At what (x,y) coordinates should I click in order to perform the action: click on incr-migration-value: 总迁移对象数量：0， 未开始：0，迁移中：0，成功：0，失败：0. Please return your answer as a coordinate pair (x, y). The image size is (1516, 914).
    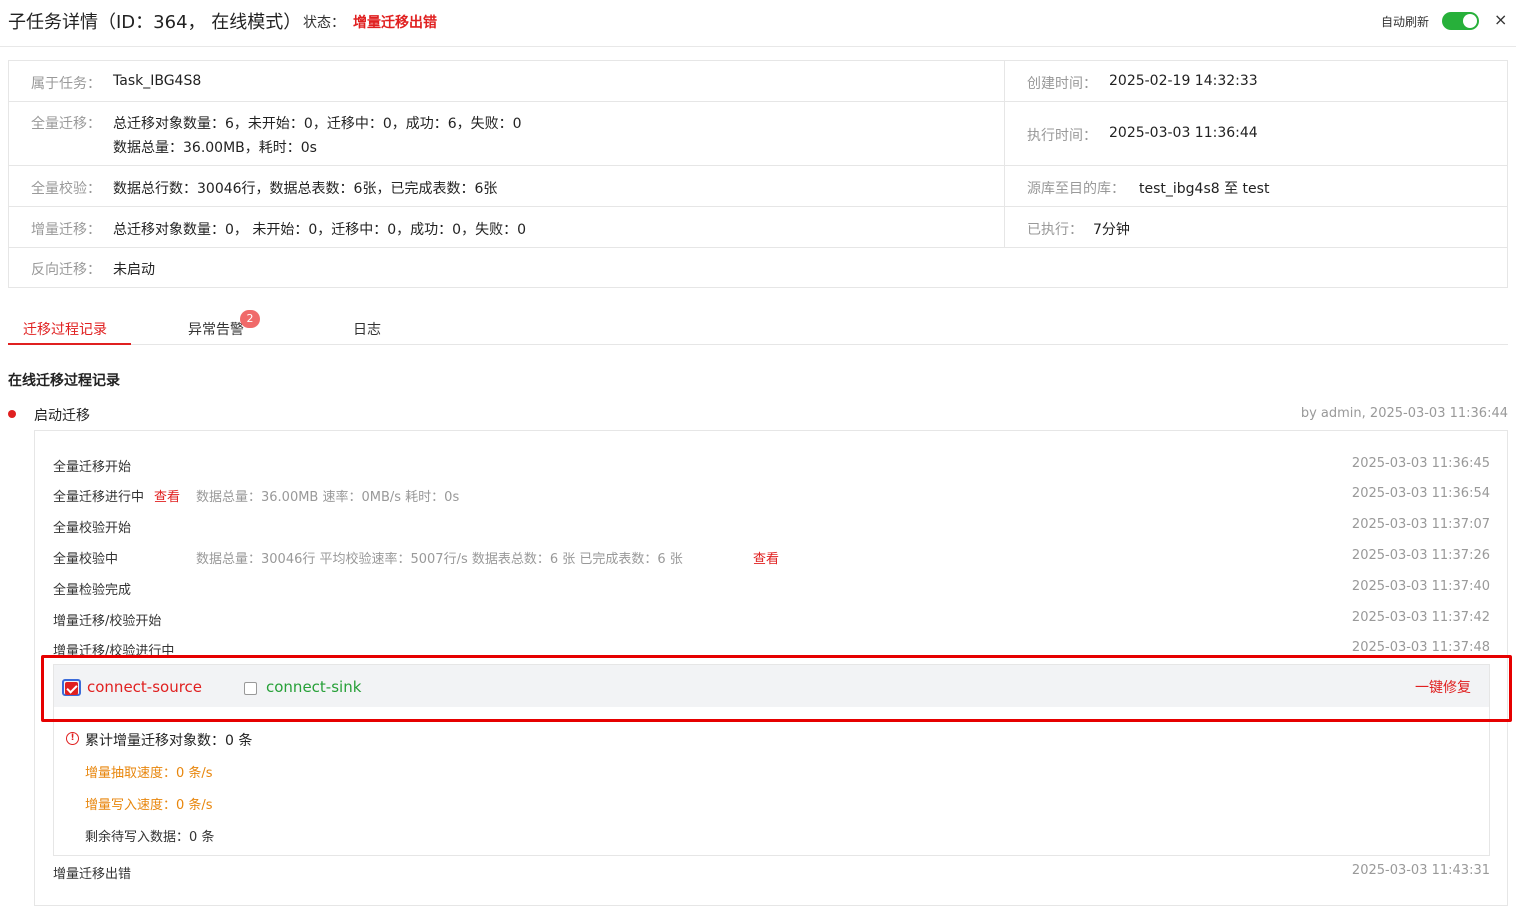
    Looking at the image, I should click on (319, 230).